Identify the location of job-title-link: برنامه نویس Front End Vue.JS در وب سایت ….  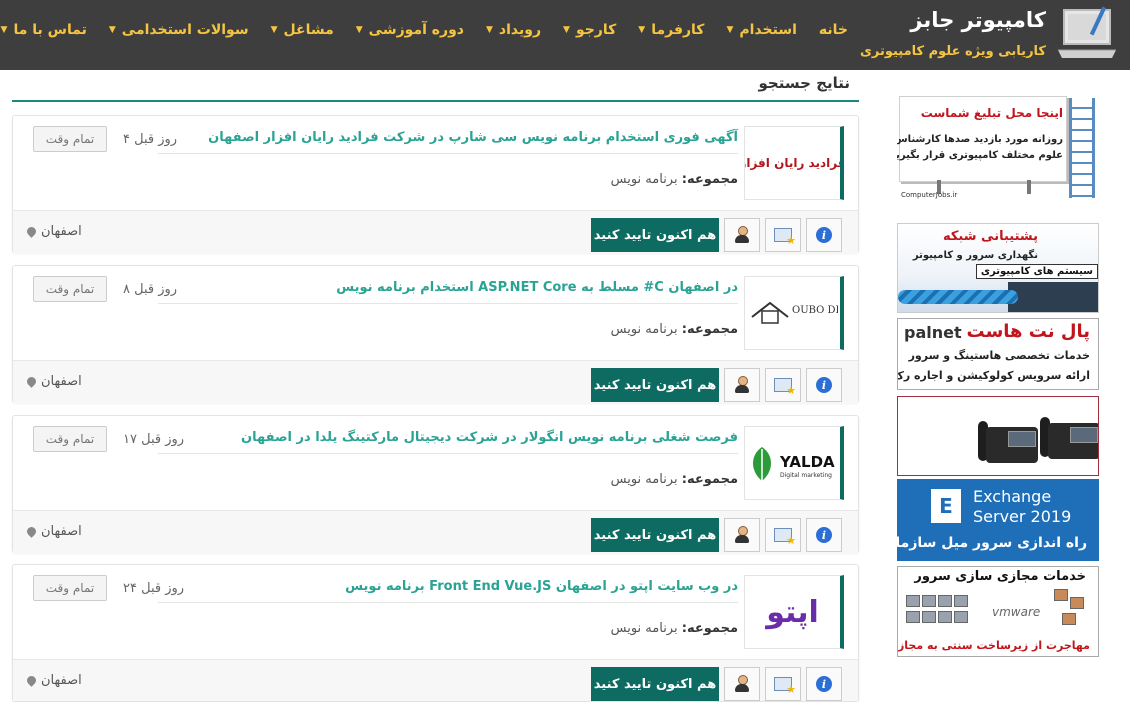
(541, 586).